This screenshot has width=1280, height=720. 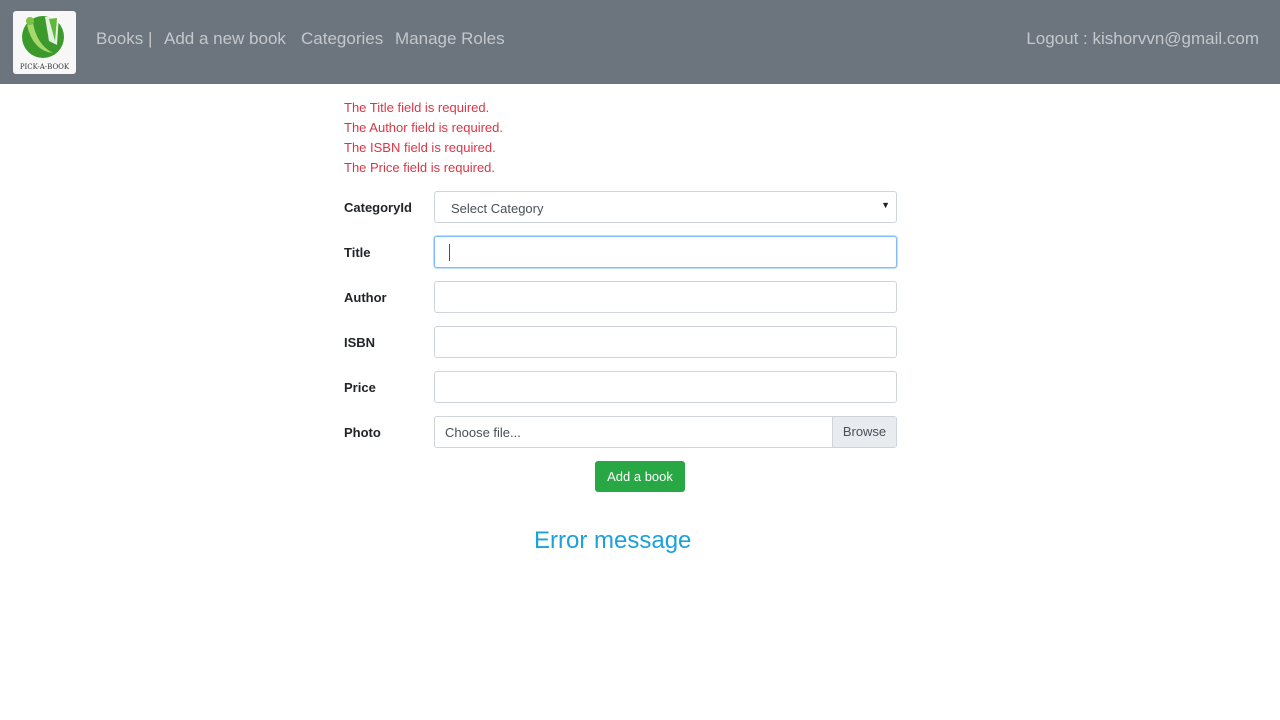 What do you see at coordinates (420, 167) in the screenshot?
I see `validation-error-price: The Price field is required.` at bounding box center [420, 167].